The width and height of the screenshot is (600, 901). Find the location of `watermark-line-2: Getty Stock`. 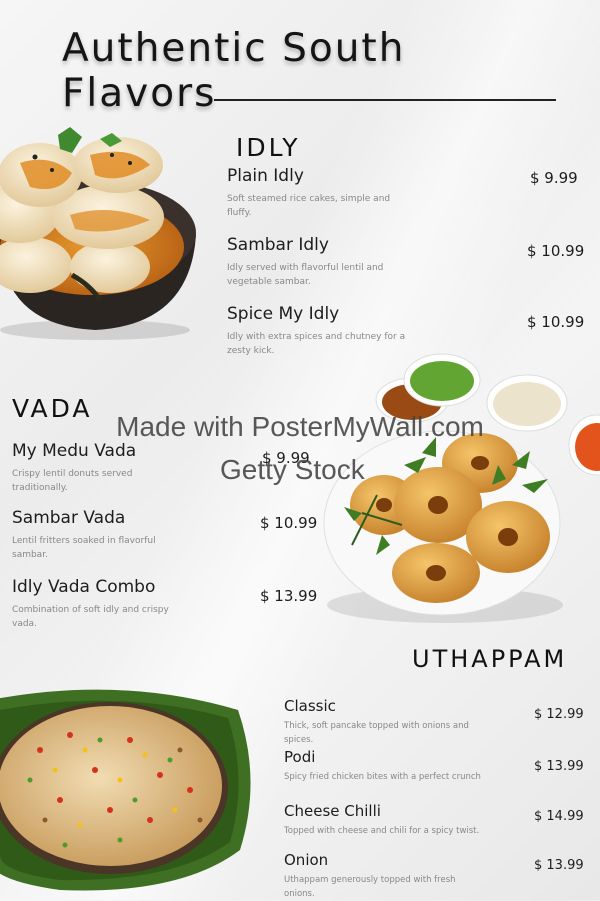

watermark-line-2: Getty Stock is located at coordinates (292, 469).